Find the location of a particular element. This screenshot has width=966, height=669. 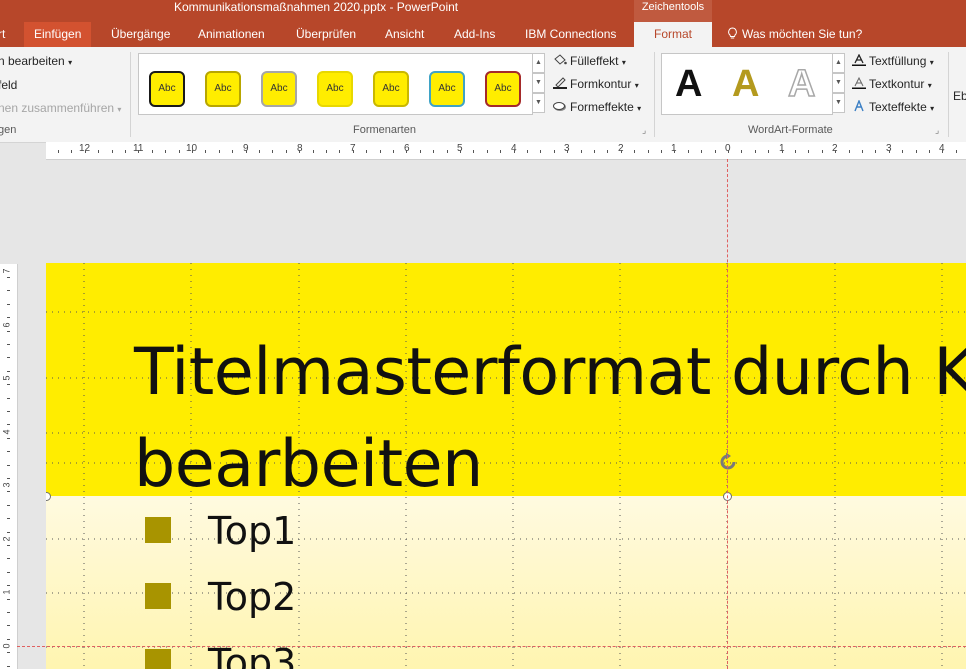

shape-effects-button: Formeffekte ▾ is located at coordinates (597, 107).